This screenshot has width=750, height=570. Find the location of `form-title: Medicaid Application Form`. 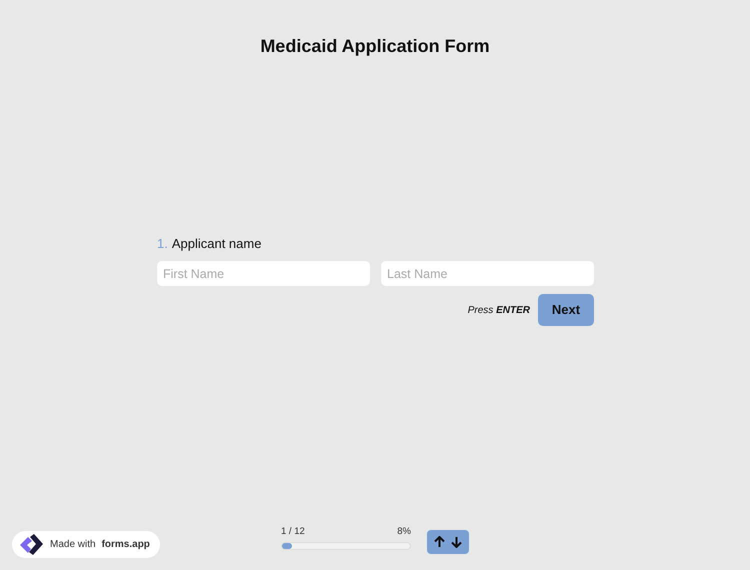

form-title: Medicaid Application Form is located at coordinates (375, 47).